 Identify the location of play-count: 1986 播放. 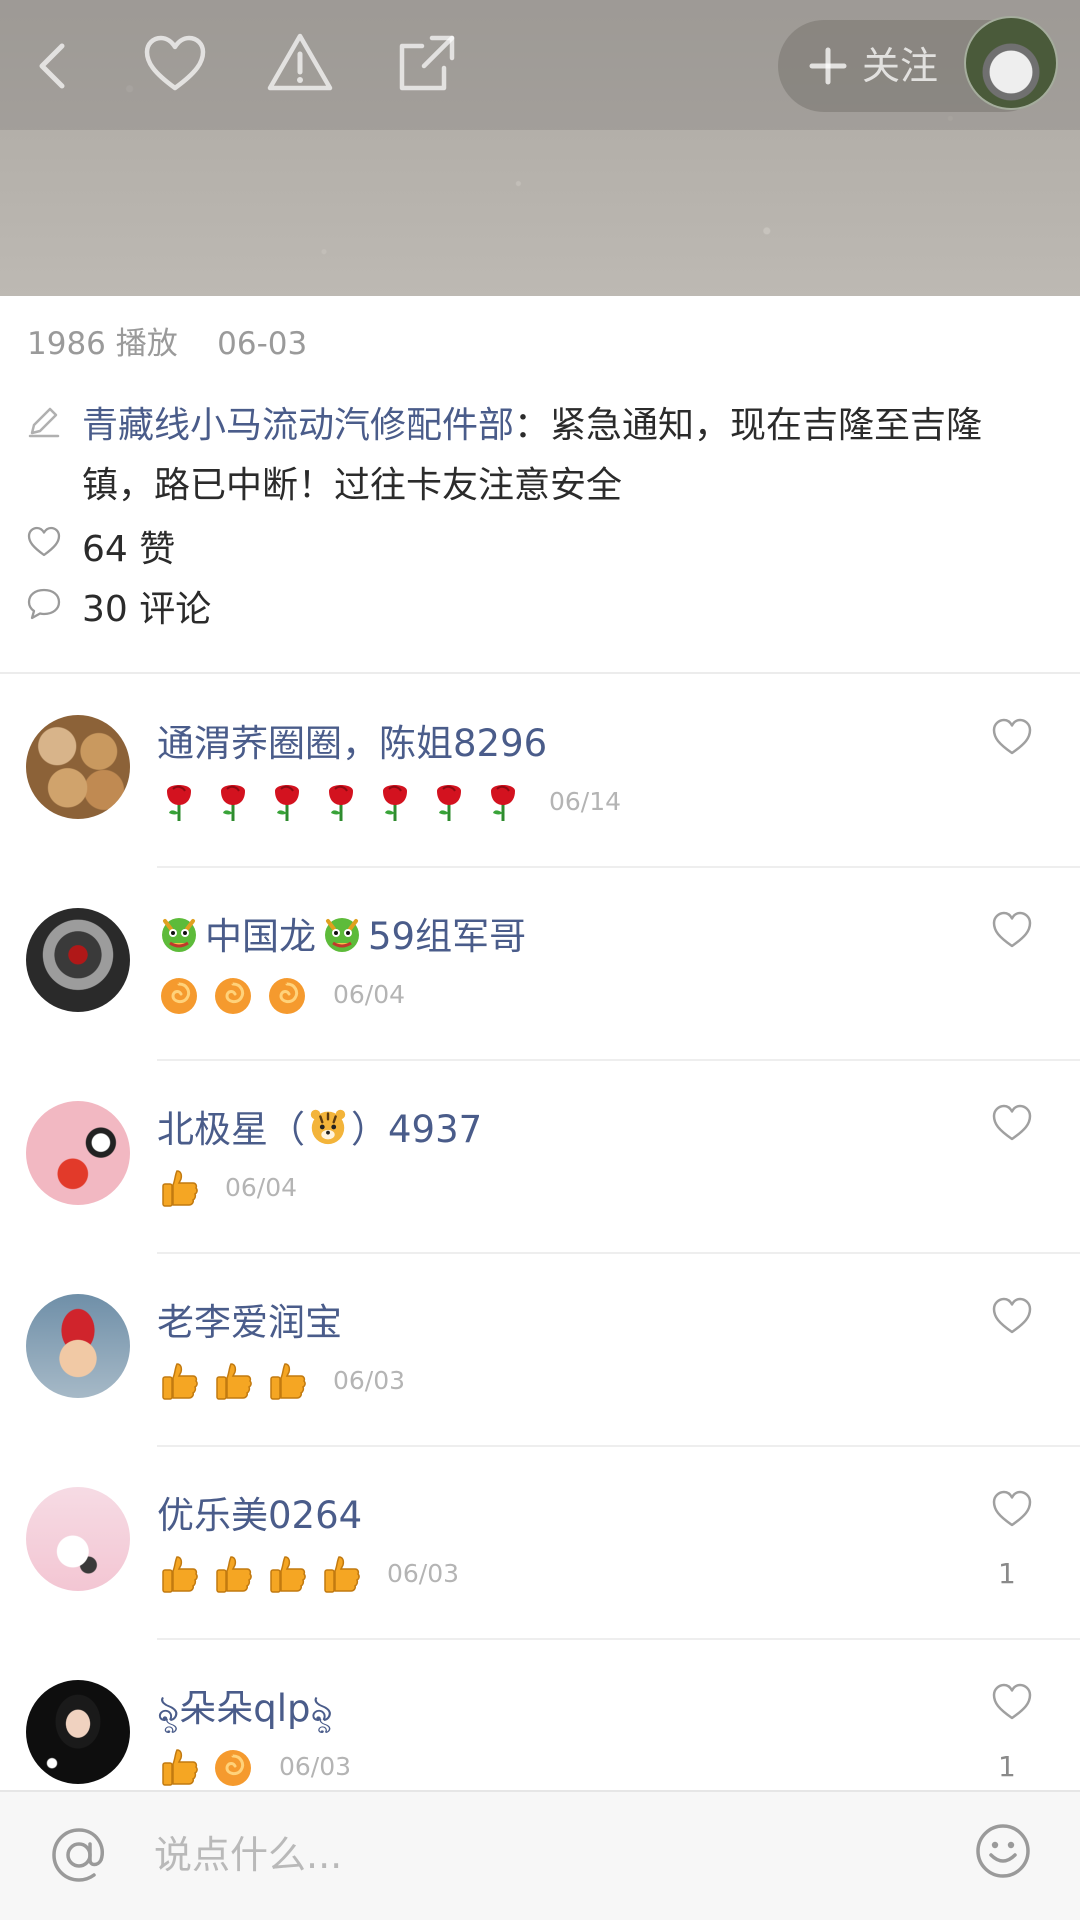
(102, 344).